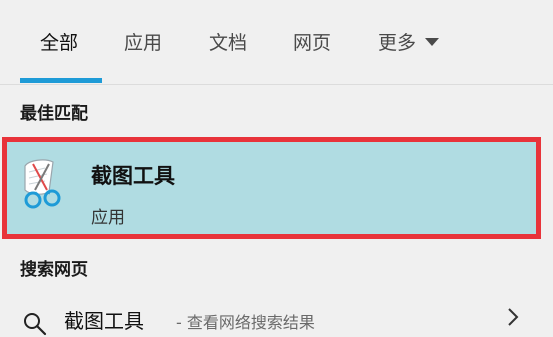 This screenshot has height=337, width=553. What do you see at coordinates (54, 114) in the screenshot?
I see `best-match-heading: 最佳匹配` at bounding box center [54, 114].